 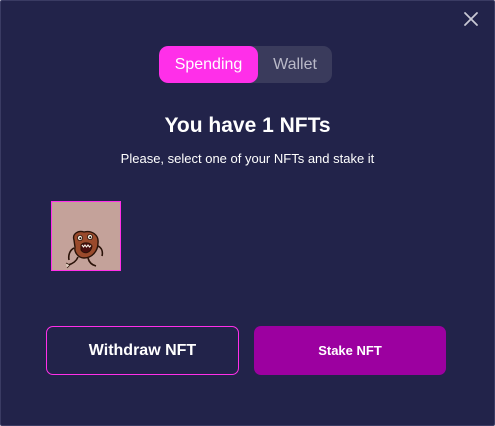 I want to click on close-icon, so click(x=471, y=19).